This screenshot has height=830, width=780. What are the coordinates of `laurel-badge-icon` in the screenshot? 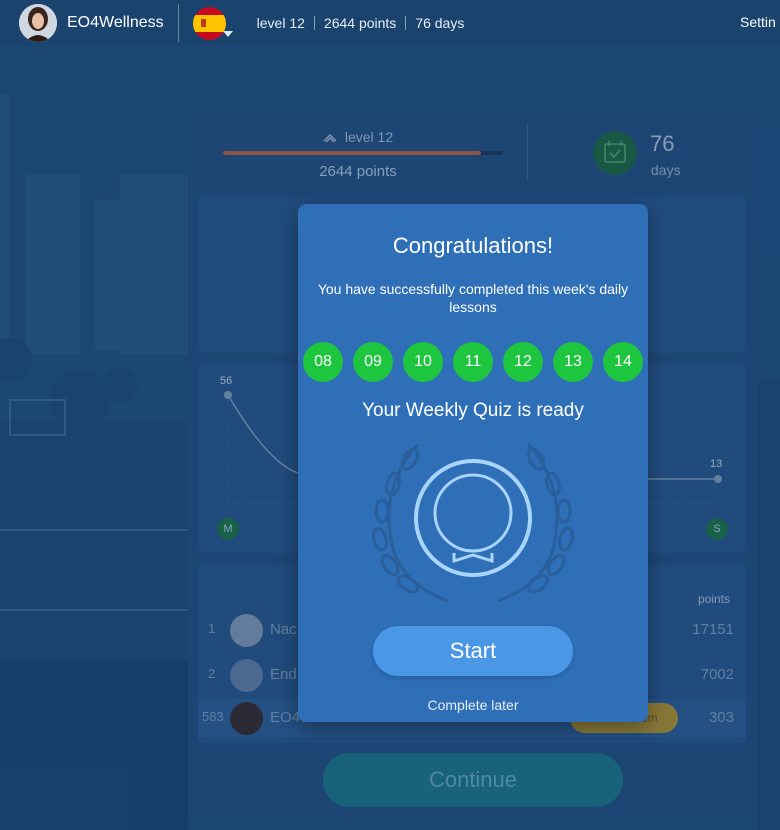 It's located at (473, 523).